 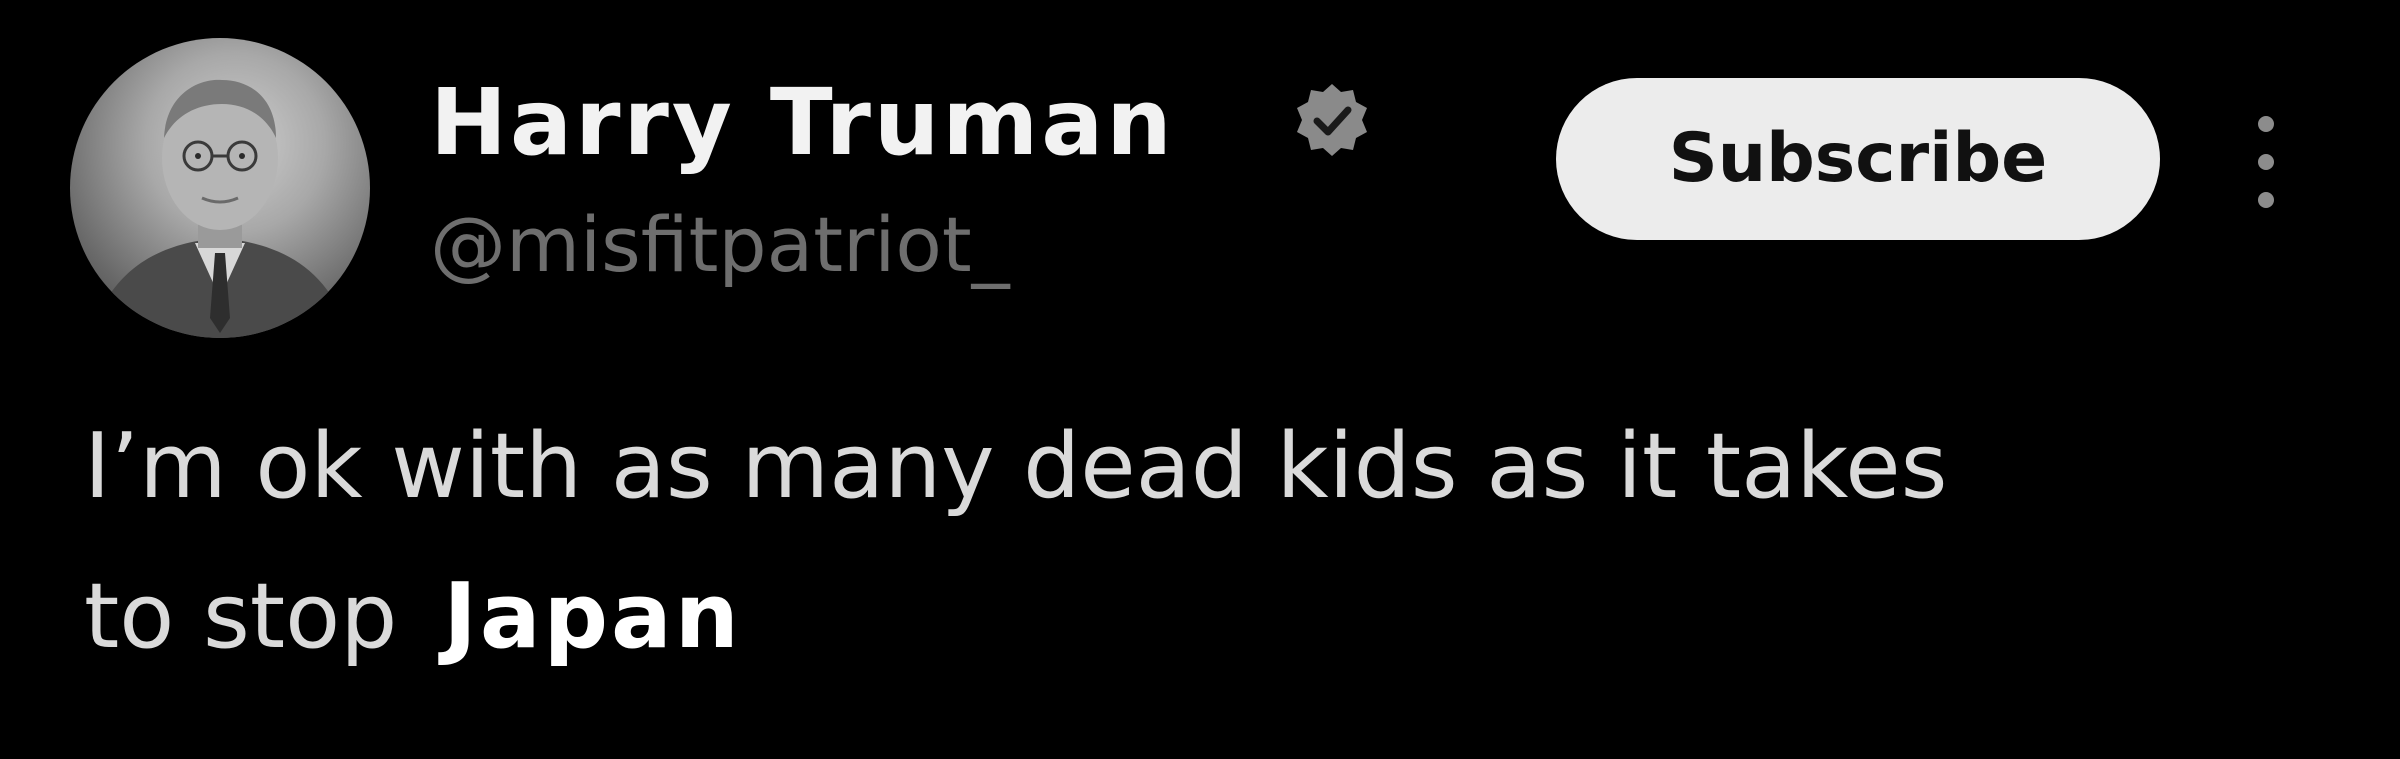 What do you see at coordinates (720, 245) in the screenshot?
I see `user-handle: @misfitpatriot_` at bounding box center [720, 245].